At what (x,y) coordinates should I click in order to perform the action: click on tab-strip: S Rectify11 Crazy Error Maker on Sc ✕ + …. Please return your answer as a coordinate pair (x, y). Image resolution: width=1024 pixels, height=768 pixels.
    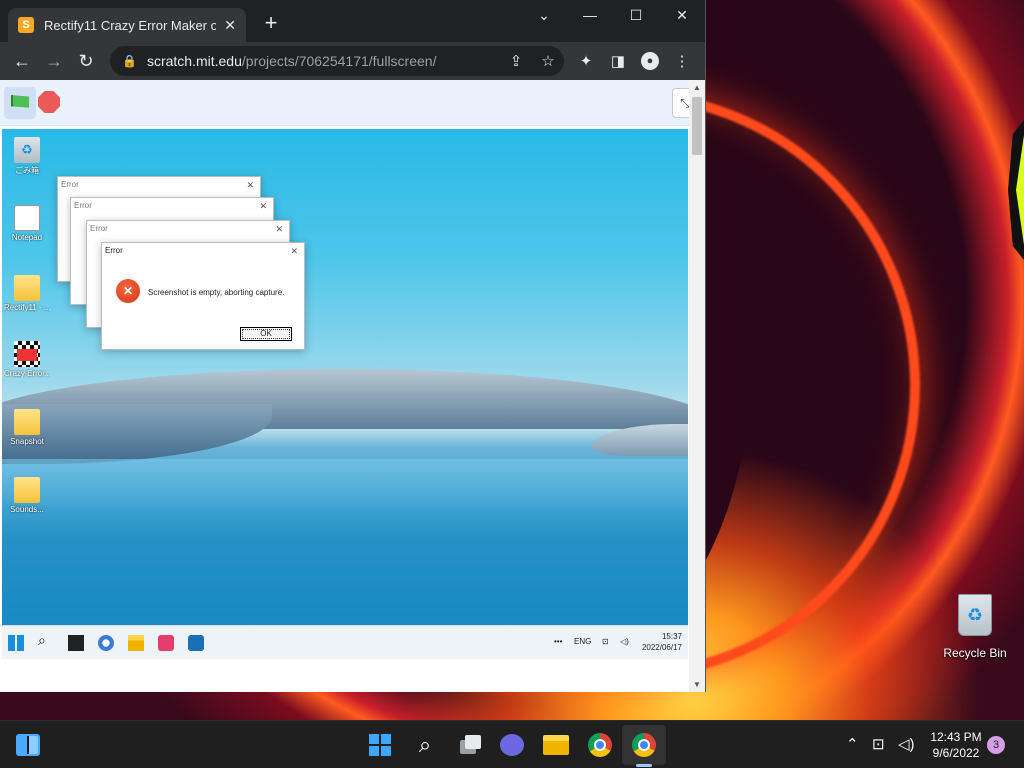
    Looking at the image, I should click on (352, 21).